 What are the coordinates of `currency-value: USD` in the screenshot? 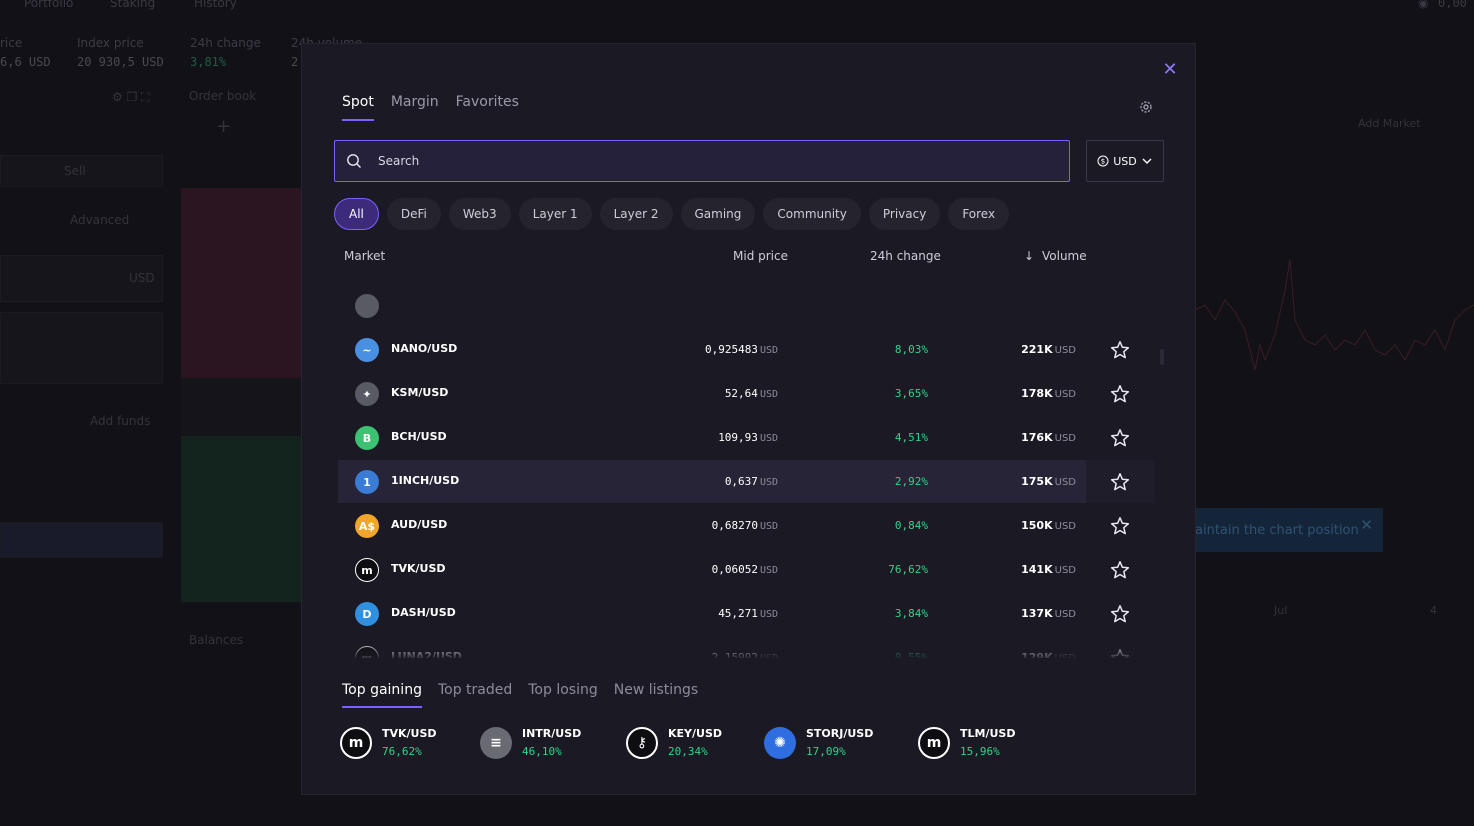 It's located at (1125, 161).